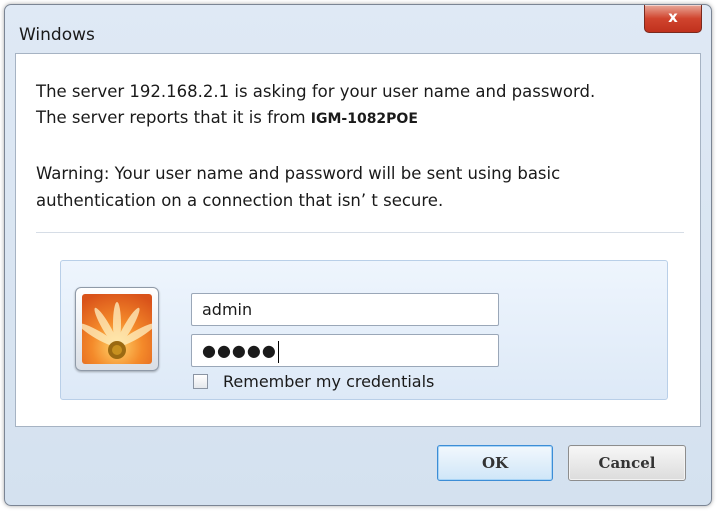 The width and height of the screenshot is (718, 512). I want to click on password-mask: ●●●●●, so click(239, 350).